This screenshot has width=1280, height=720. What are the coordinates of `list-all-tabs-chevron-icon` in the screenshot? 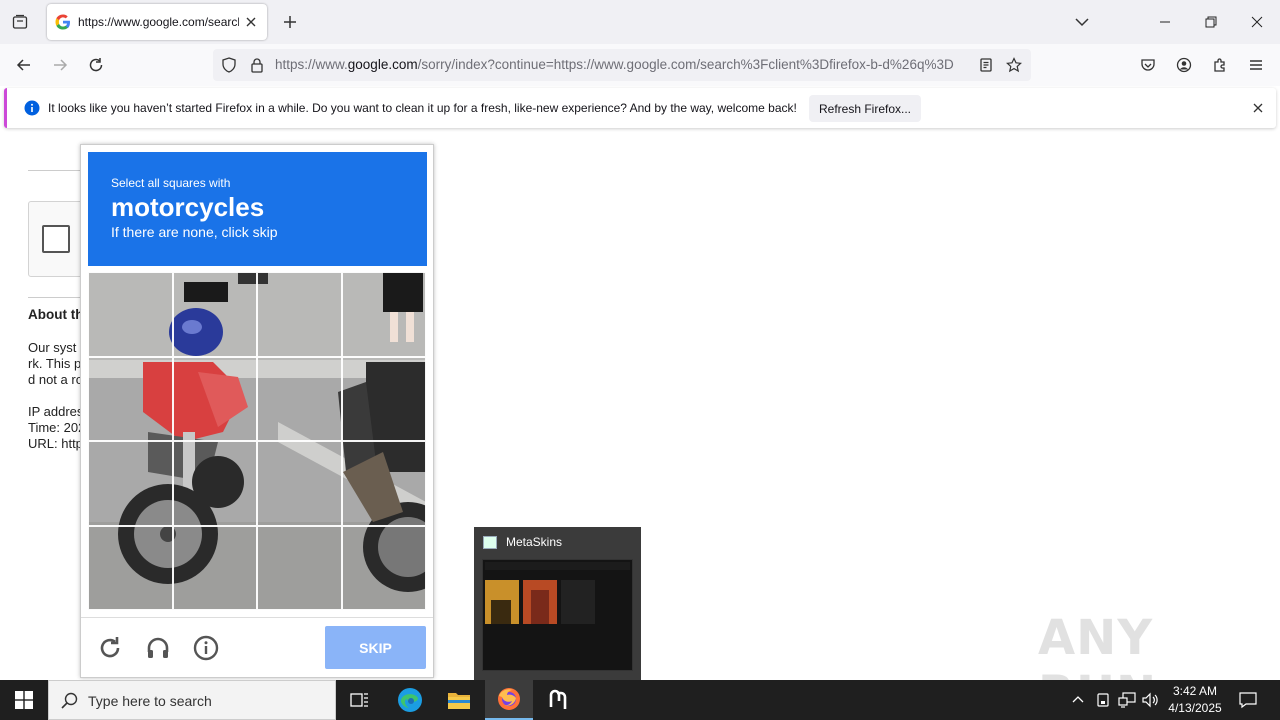 It's located at (1082, 22).